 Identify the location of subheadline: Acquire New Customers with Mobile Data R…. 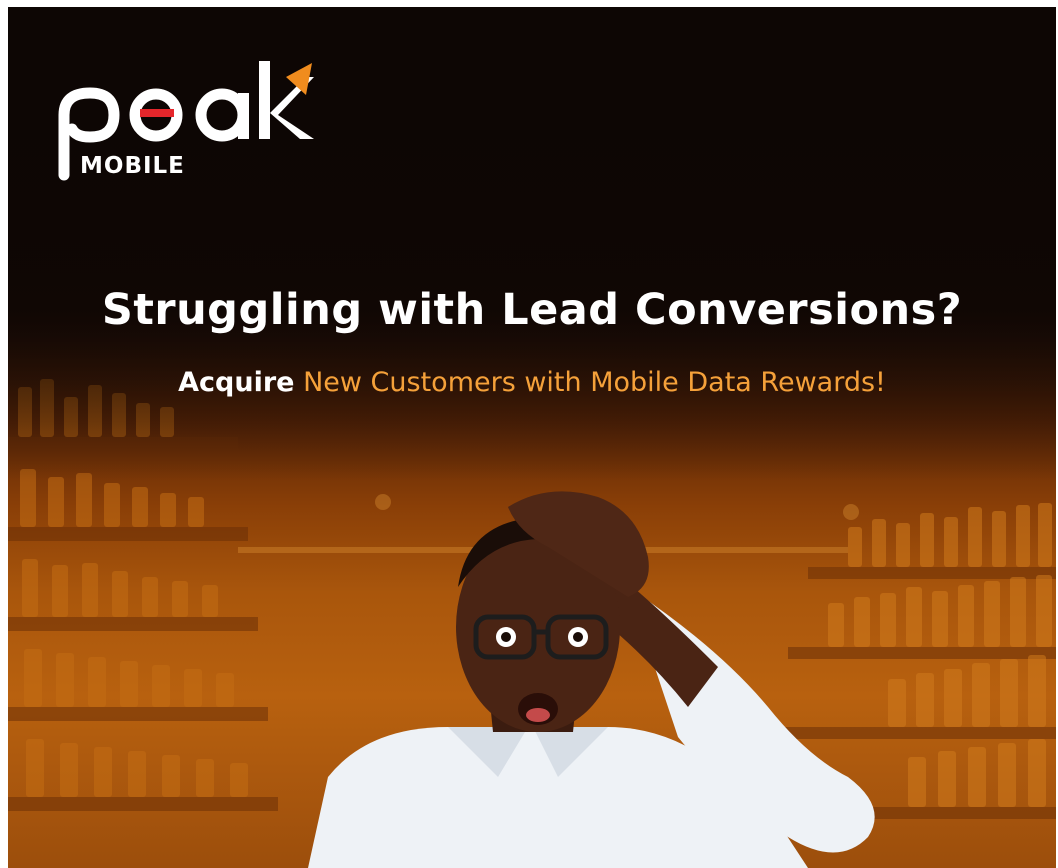
(532, 382).